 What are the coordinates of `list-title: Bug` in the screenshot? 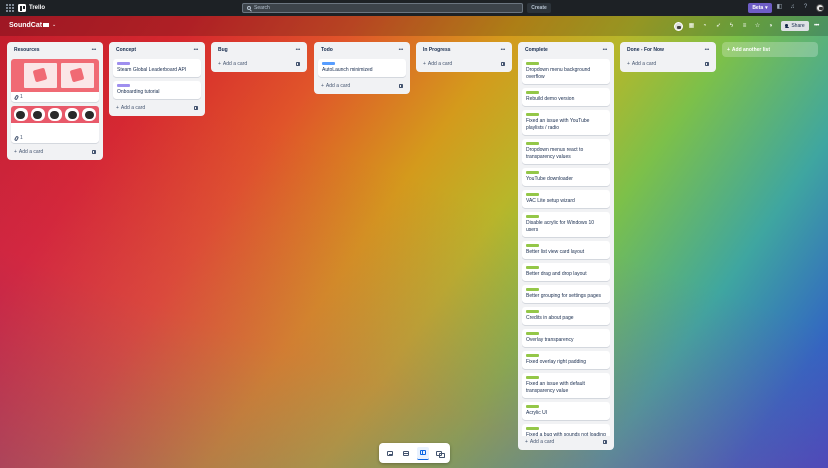 It's located at (223, 50).